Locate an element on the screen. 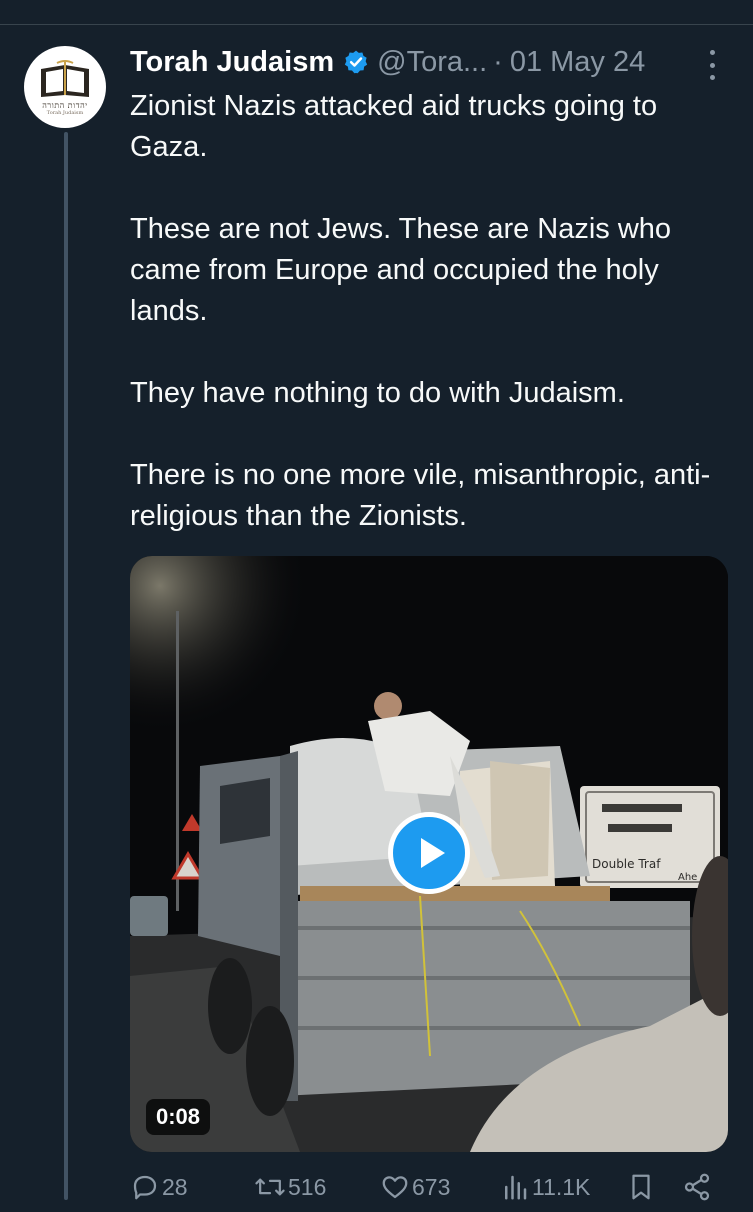 The width and height of the screenshot is (753, 1212). play-button is located at coordinates (429, 853).